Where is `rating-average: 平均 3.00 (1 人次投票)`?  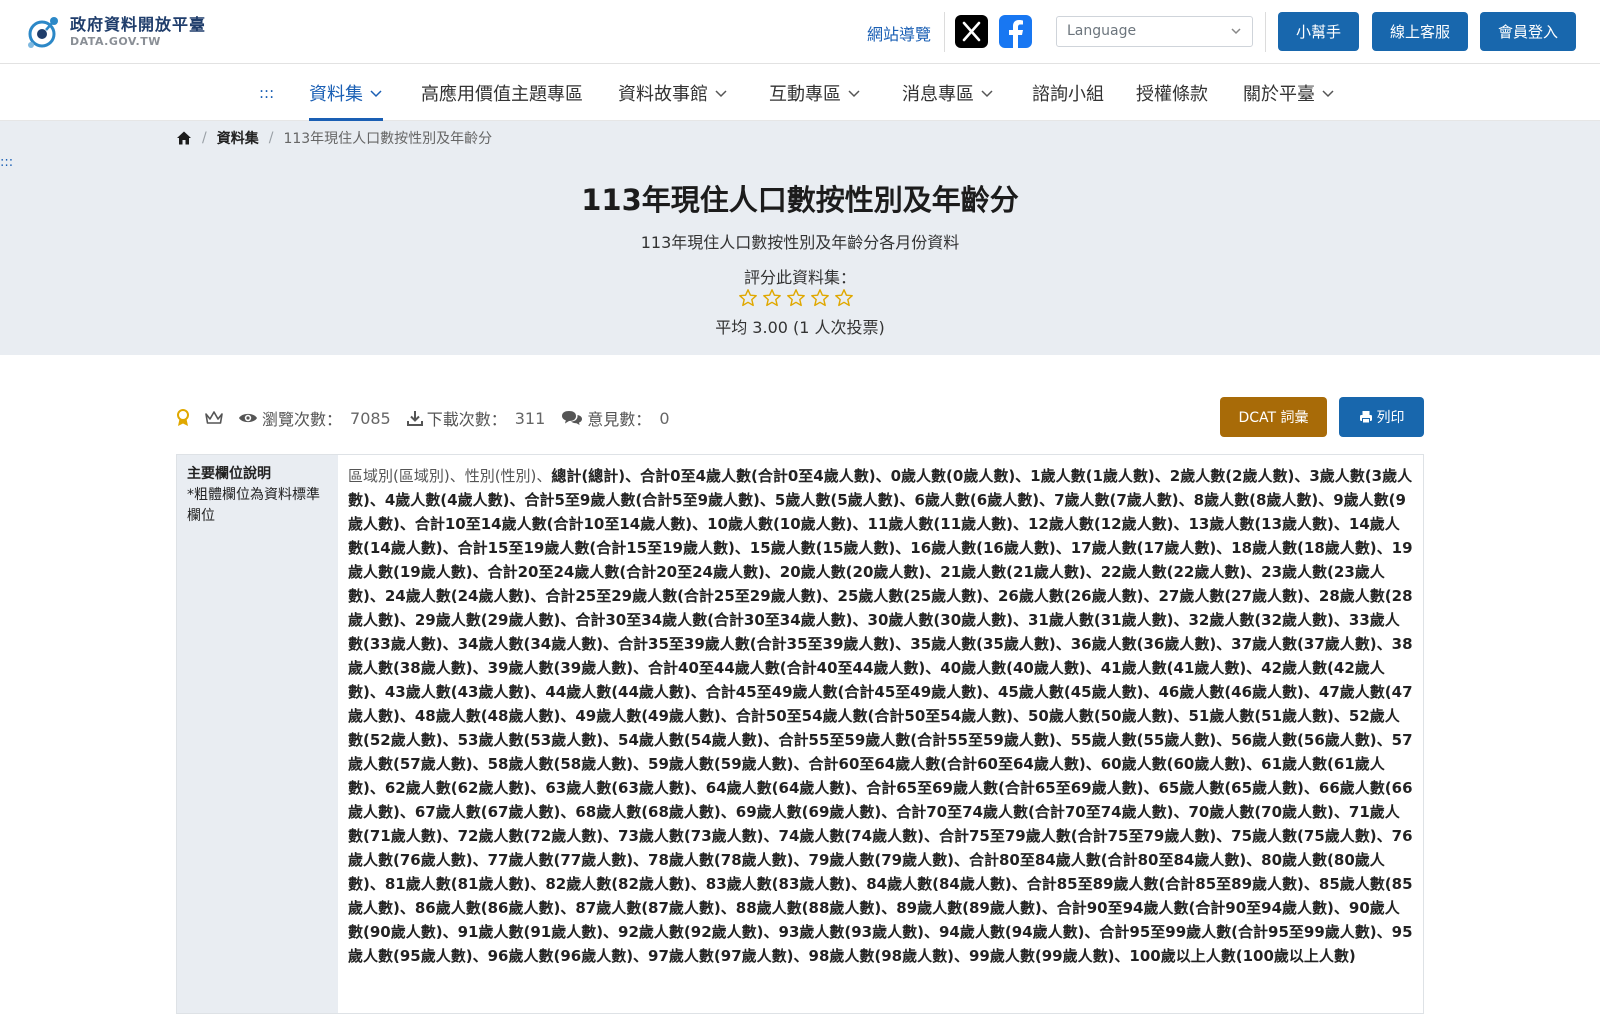
rating-average: 平均 3.00 (1 人次投票) is located at coordinates (800, 327).